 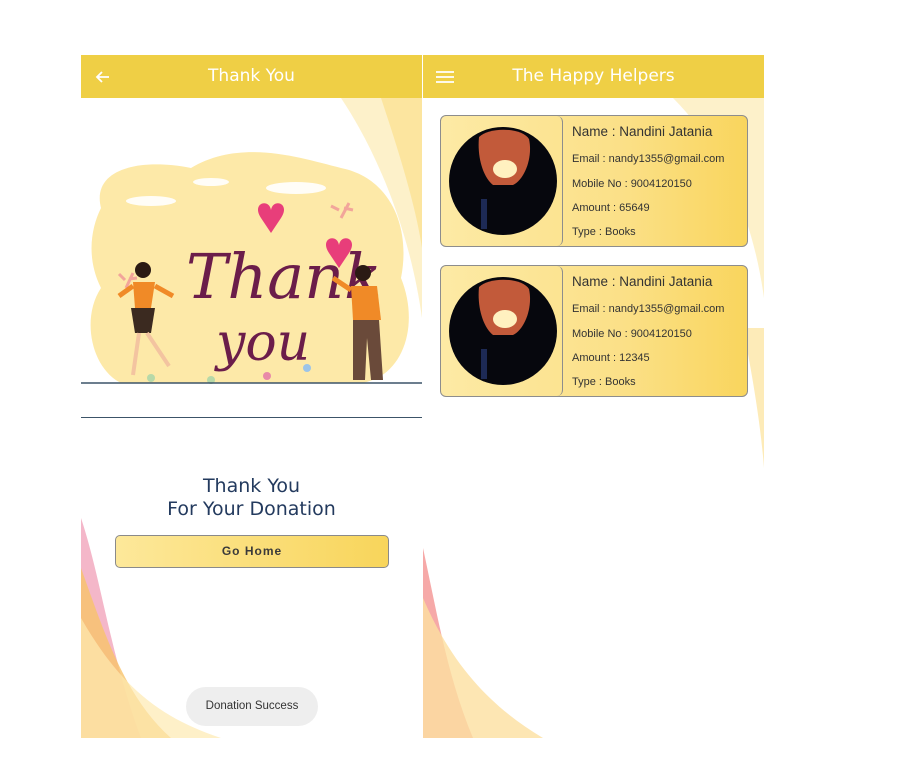 I want to click on divider, so click(x=251, y=417).